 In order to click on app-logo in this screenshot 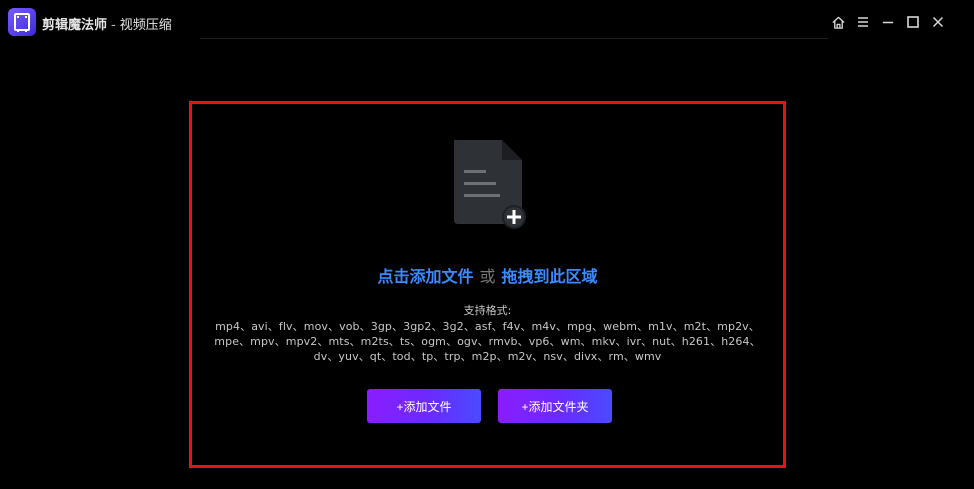, I will do `click(22, 22)`.